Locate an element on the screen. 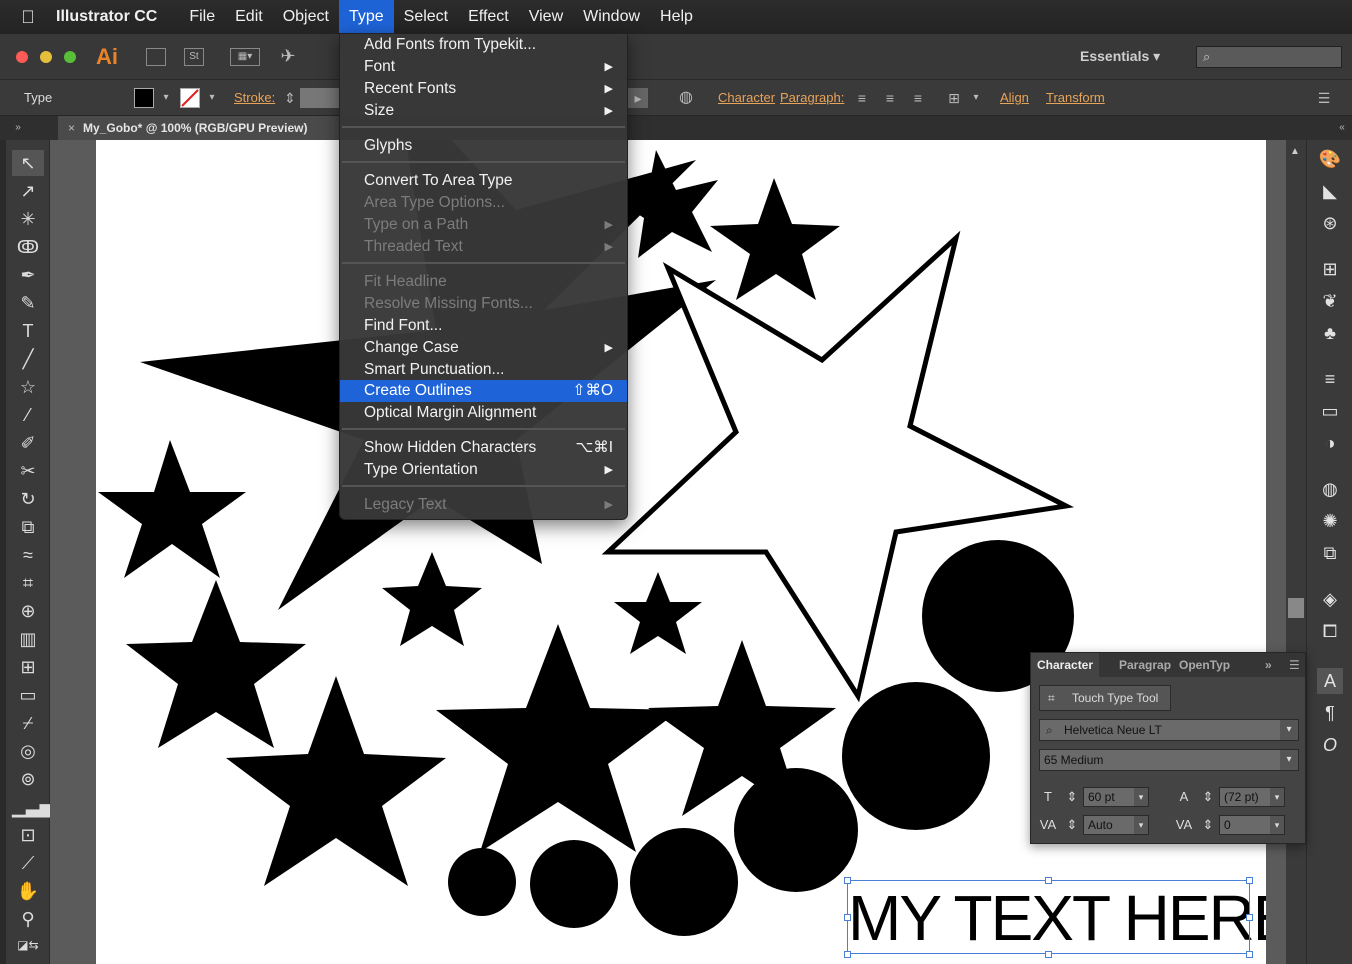 This screenshot has width=1352, height=964. menu-item-type-orientation: Type Orientation ▶ is located at coordinates (483, 470).